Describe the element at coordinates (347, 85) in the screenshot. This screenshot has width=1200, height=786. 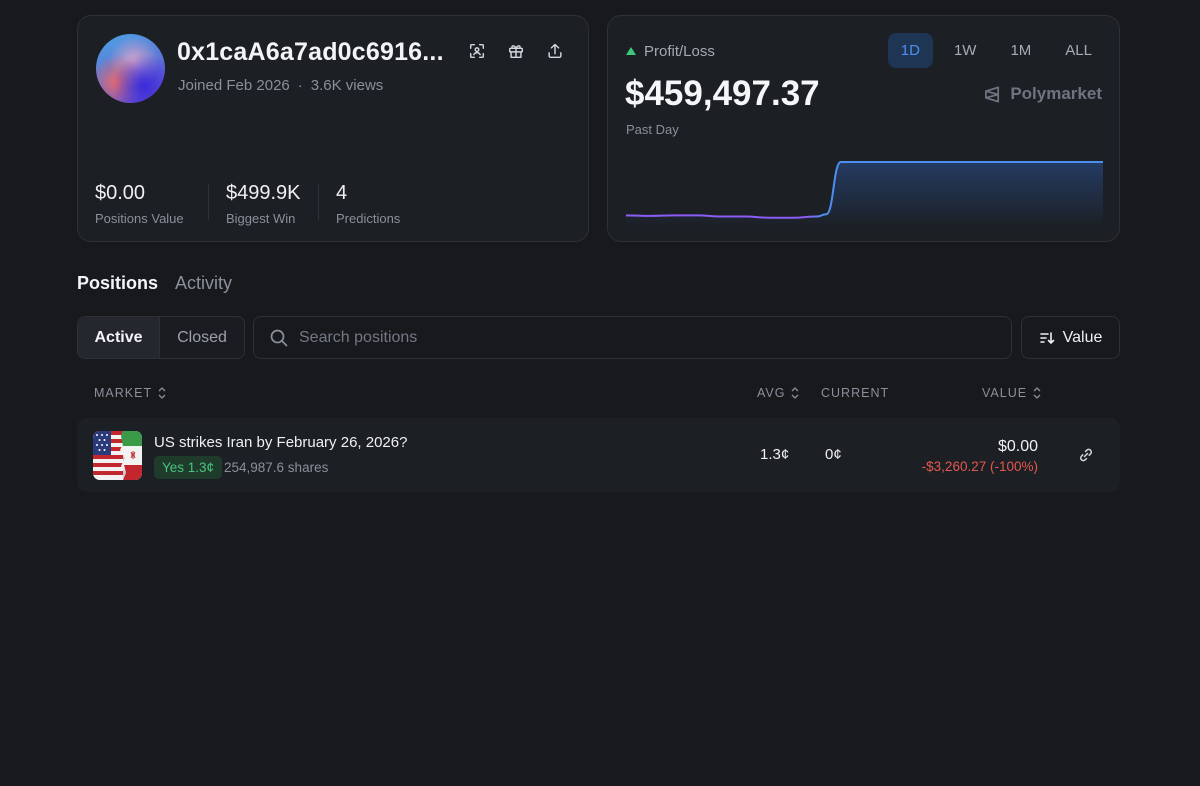
I see `view-count: 3.6K views` at that location.